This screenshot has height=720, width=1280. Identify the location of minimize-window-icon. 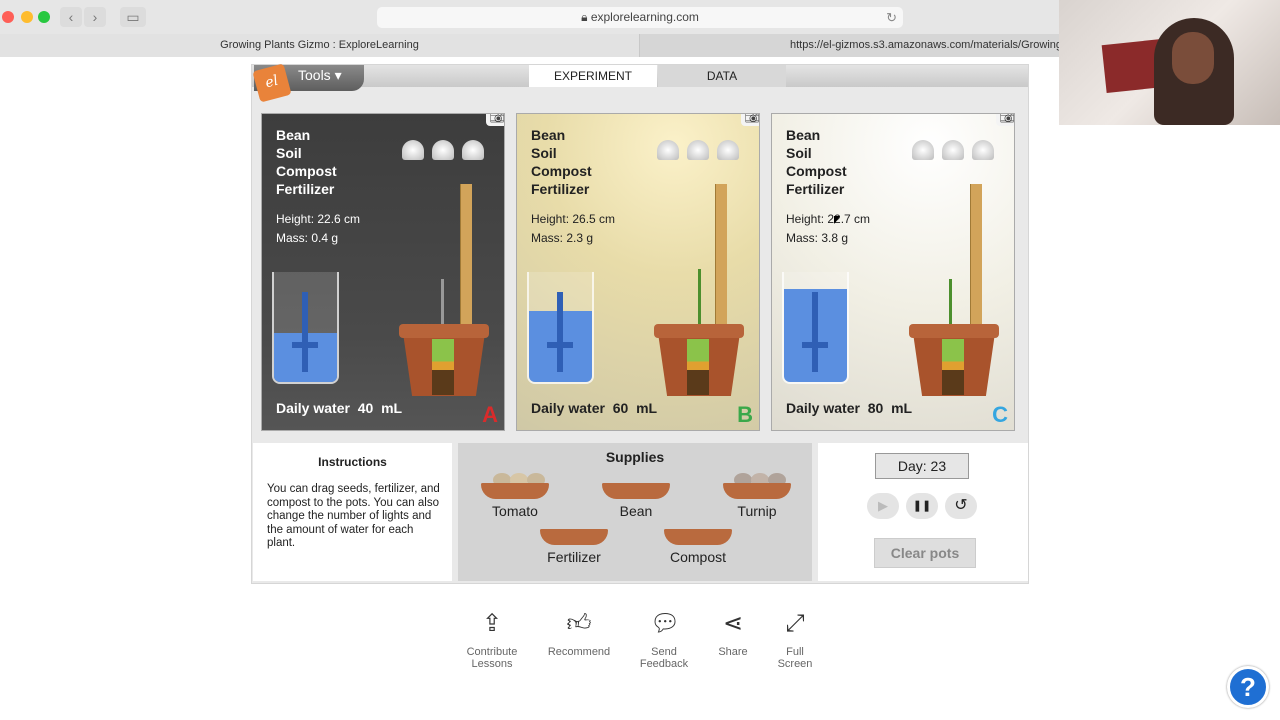
(27, 17).